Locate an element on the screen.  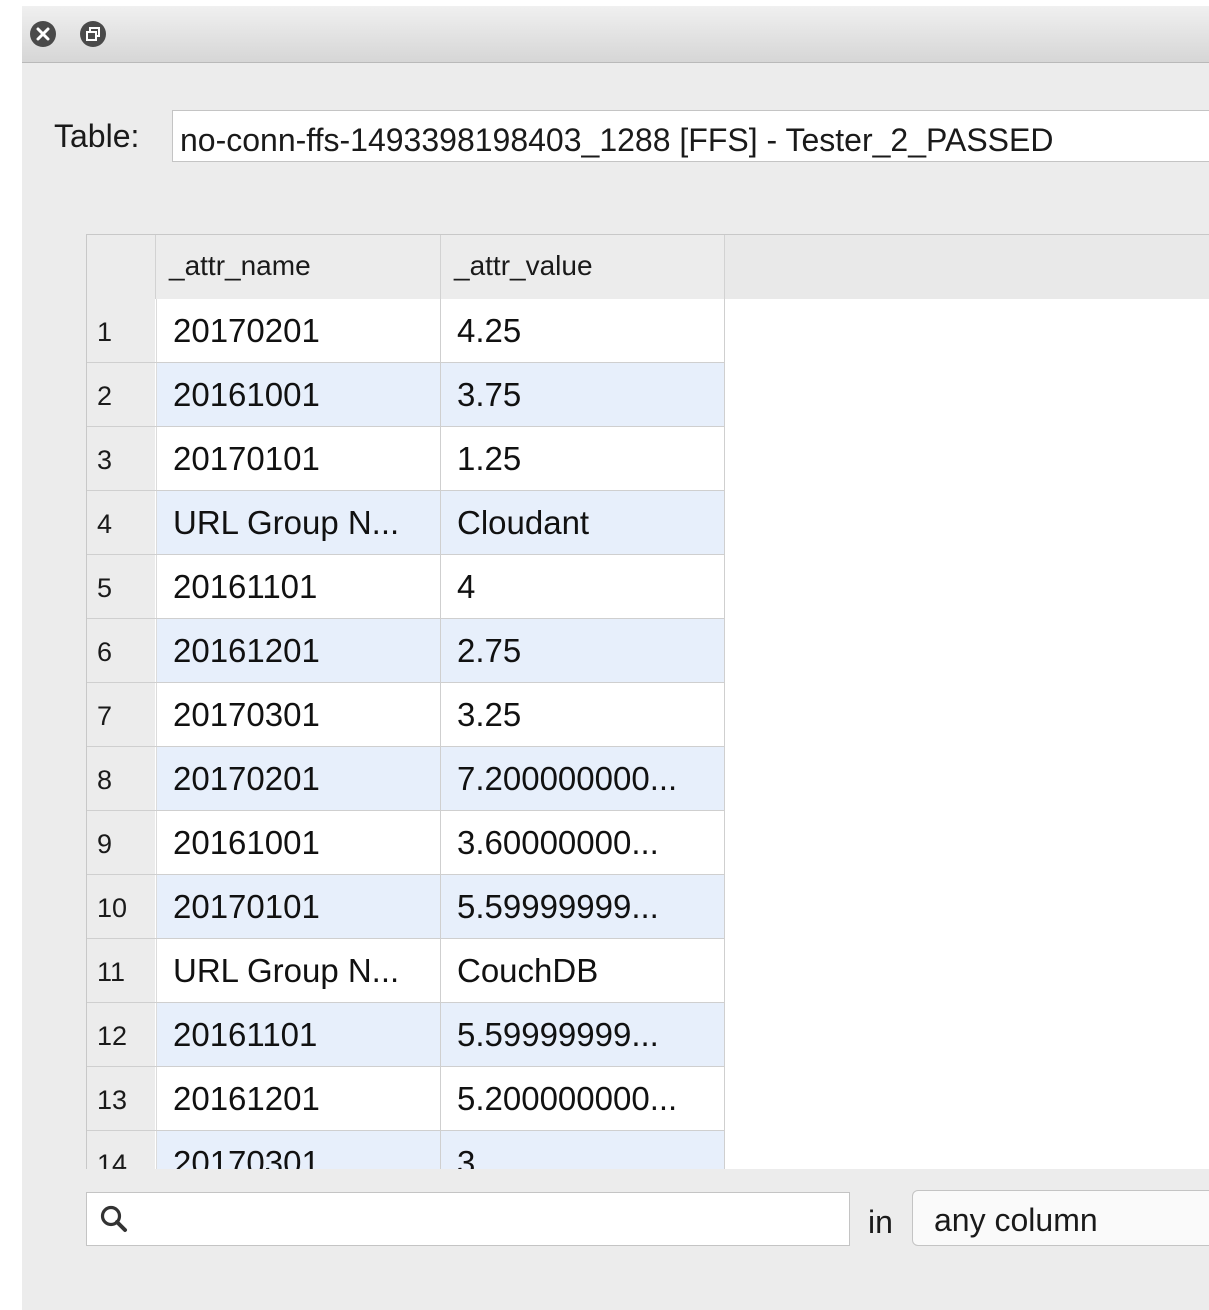
in-label: in is located at coordinates (880, 1222).